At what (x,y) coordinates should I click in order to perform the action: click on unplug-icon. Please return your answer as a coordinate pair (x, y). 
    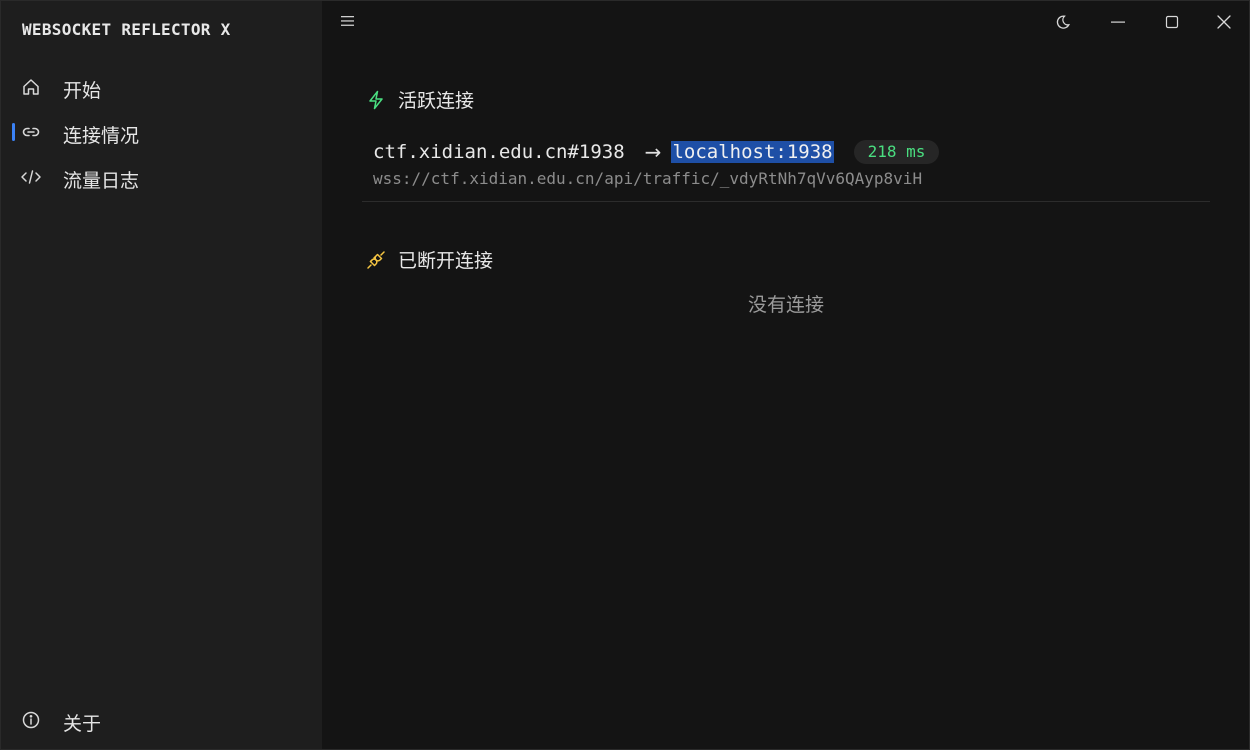
    Looking at the image, I should click on (376, 260).